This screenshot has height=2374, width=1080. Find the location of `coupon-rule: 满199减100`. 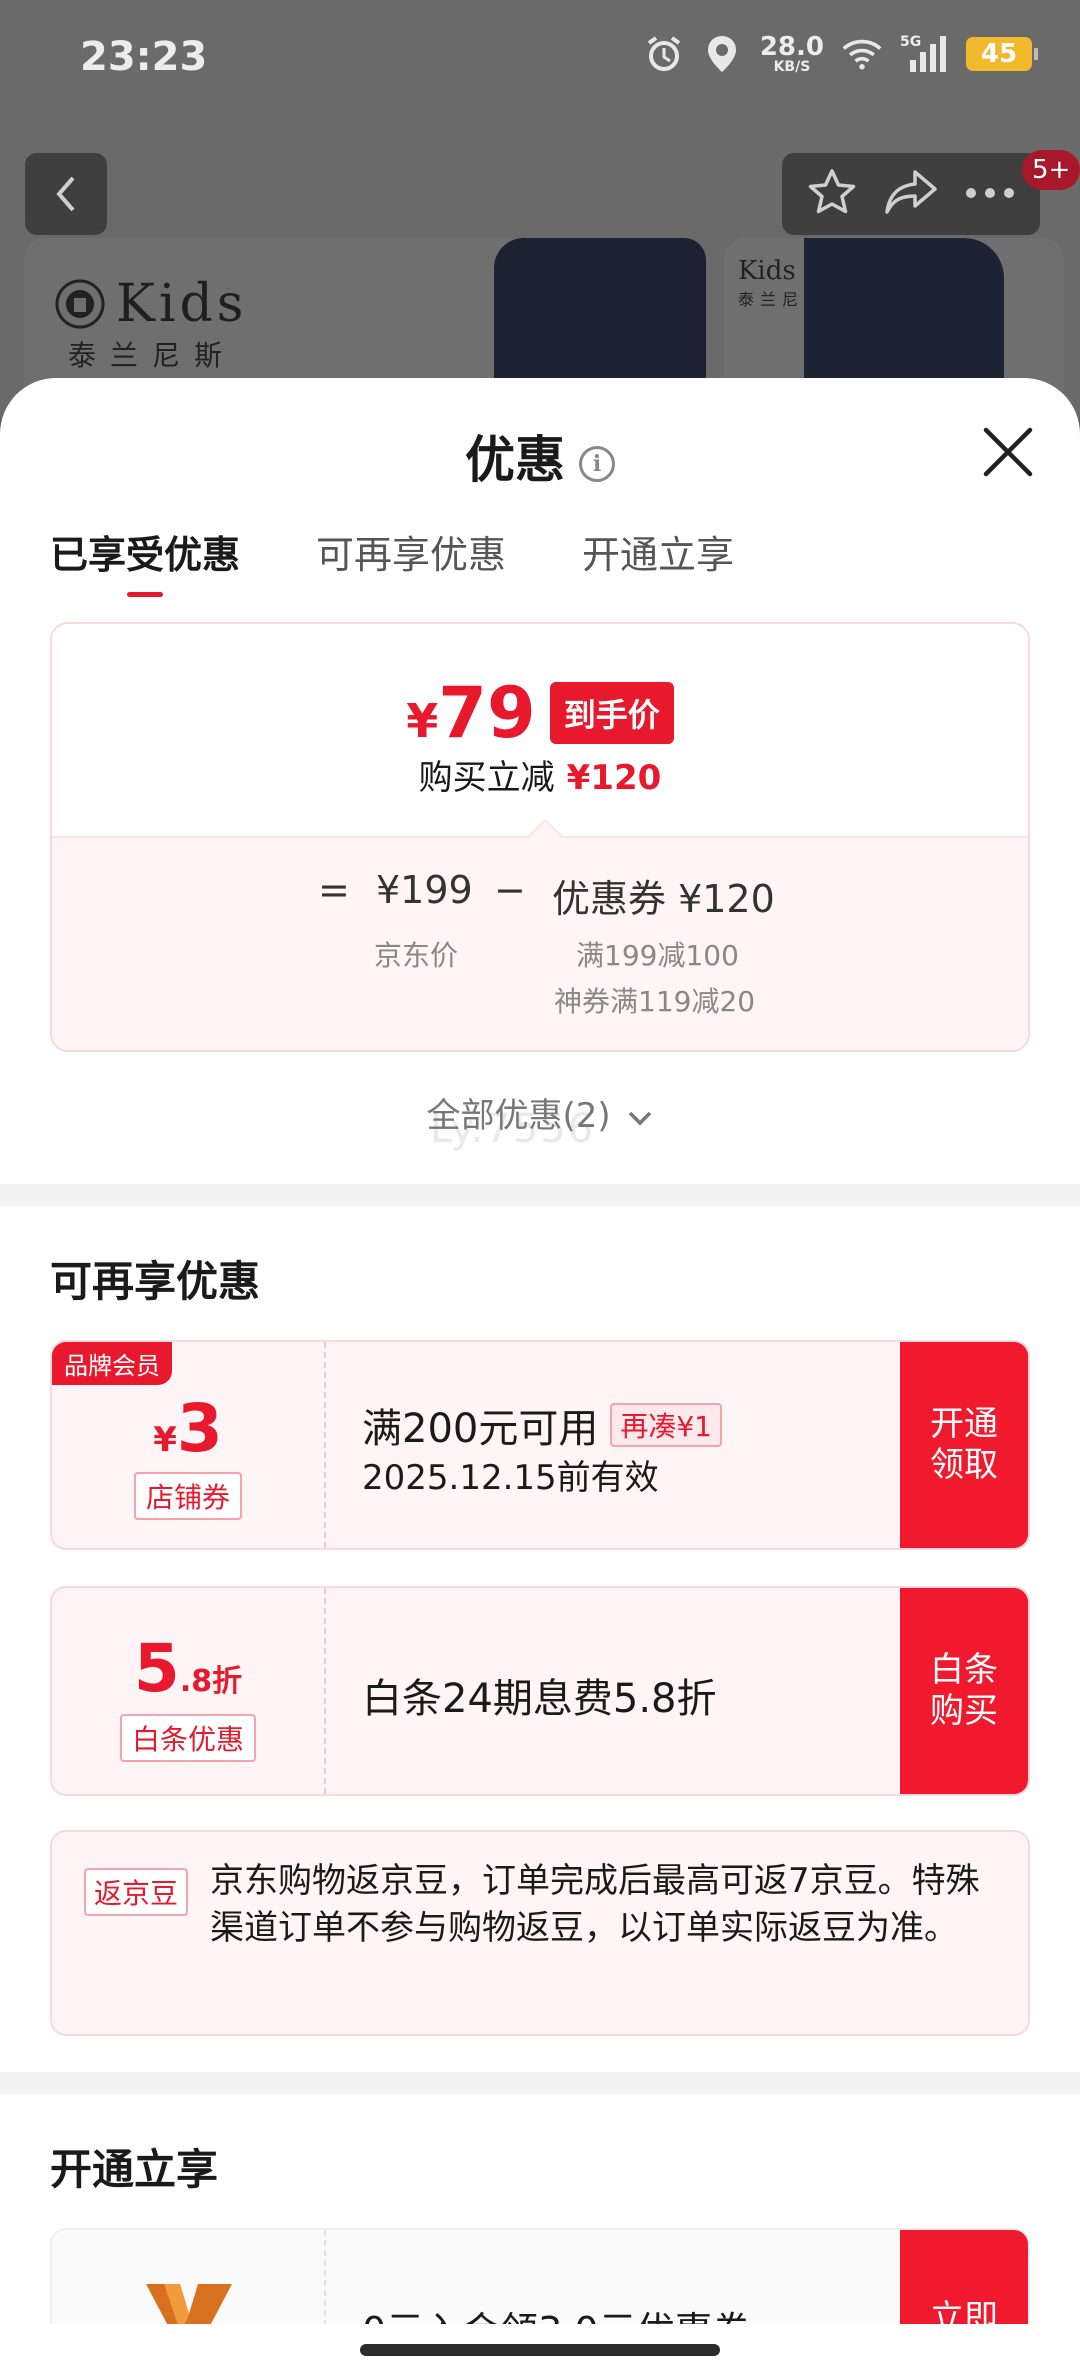

coupon-rule: 满199减100 is located at coordinates (657, 955).